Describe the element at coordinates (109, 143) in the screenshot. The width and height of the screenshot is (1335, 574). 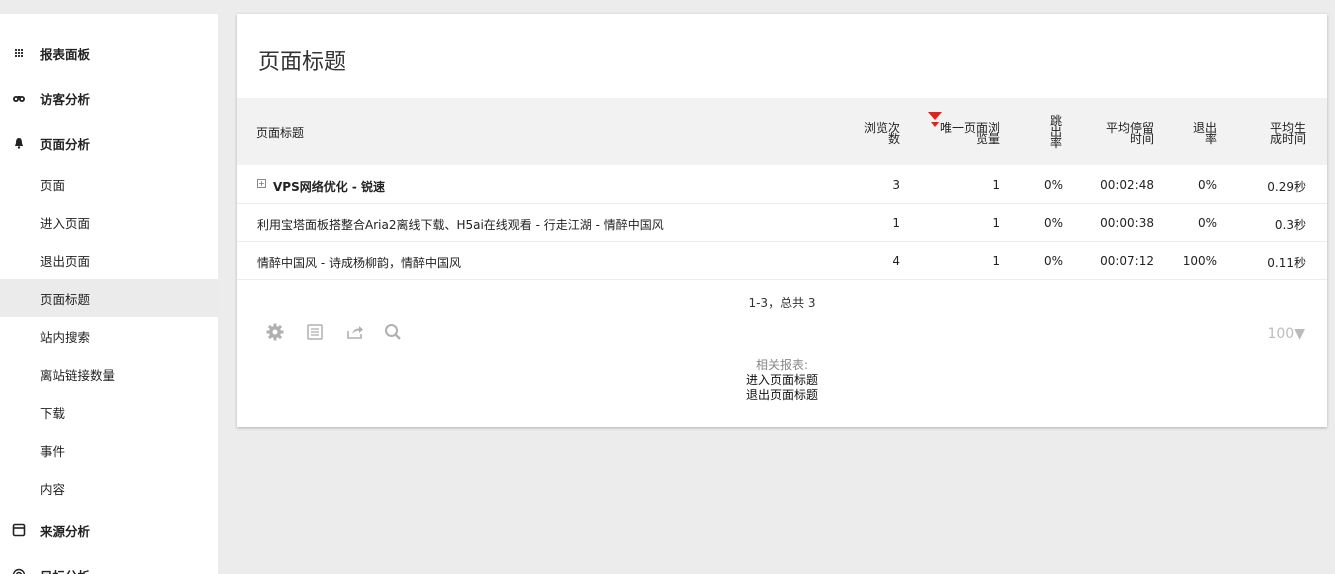
I see `sidebar-category-pages: 页面分析` at that location.